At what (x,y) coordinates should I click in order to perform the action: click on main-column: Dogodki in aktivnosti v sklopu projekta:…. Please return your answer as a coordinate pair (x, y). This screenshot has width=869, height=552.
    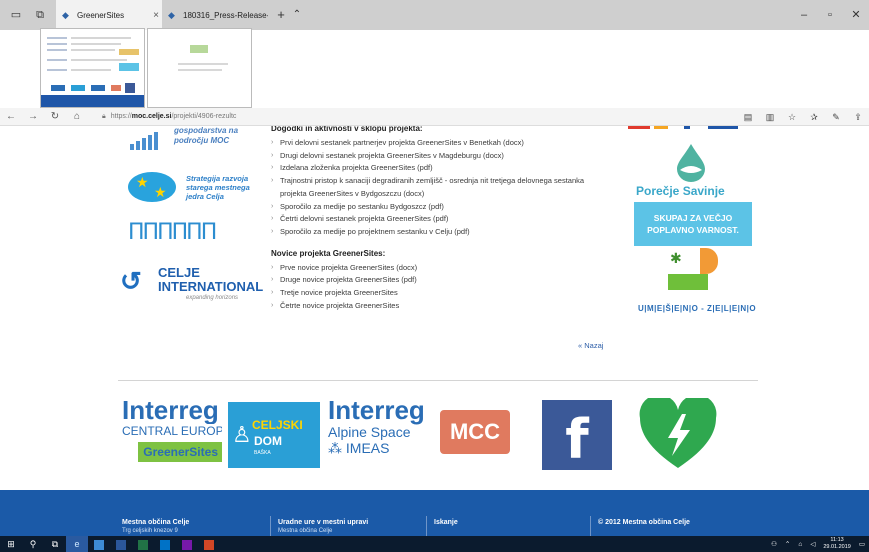
    Looking at the image, I should click on (446, 219).